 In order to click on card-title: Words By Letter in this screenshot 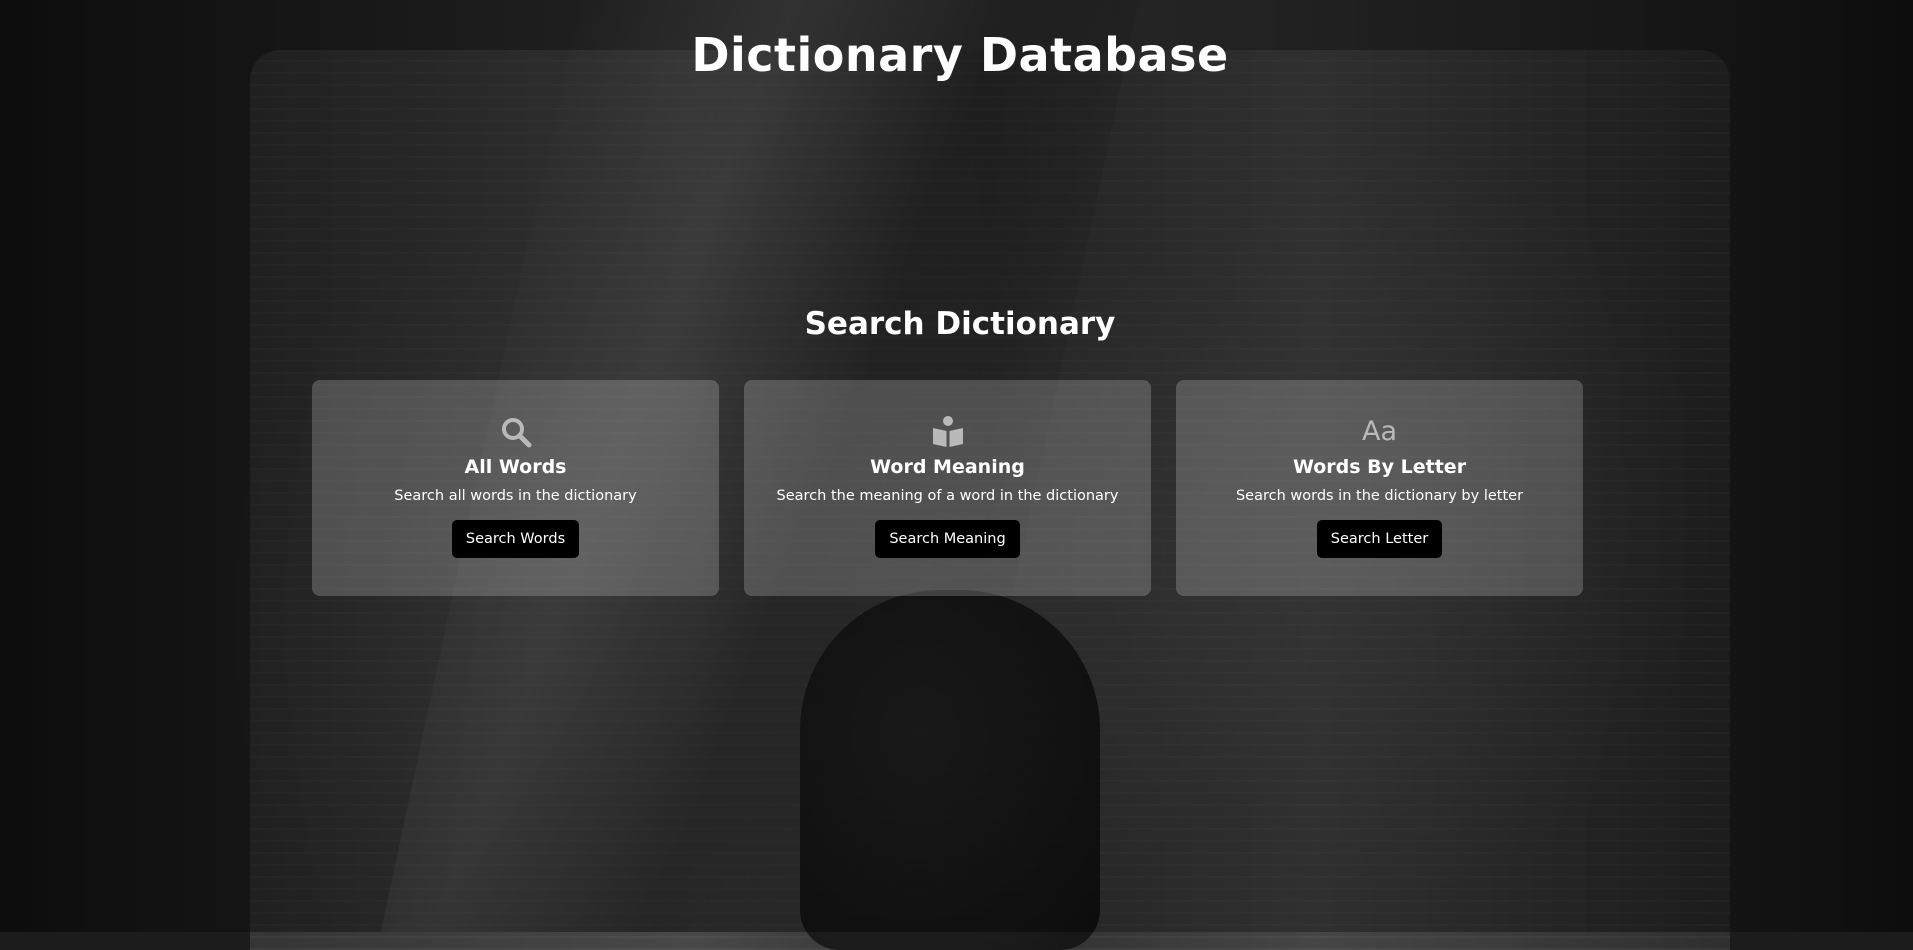, I will do `click(1379, 467)`.